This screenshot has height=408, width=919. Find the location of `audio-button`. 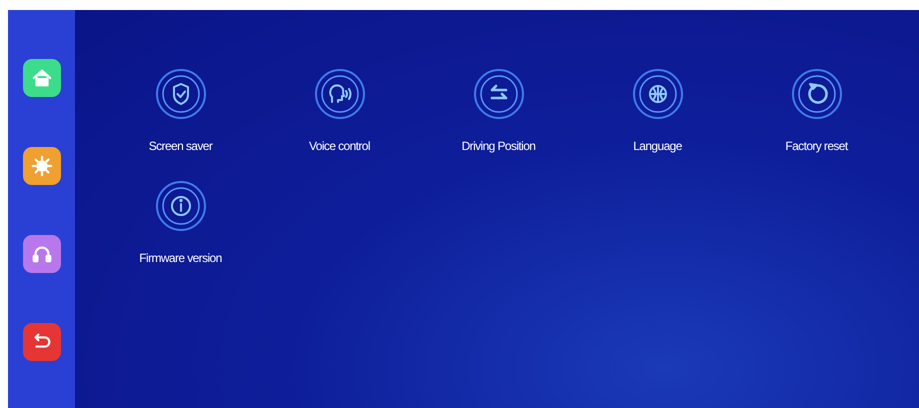

audio-button is located at coordinates (41, 254).